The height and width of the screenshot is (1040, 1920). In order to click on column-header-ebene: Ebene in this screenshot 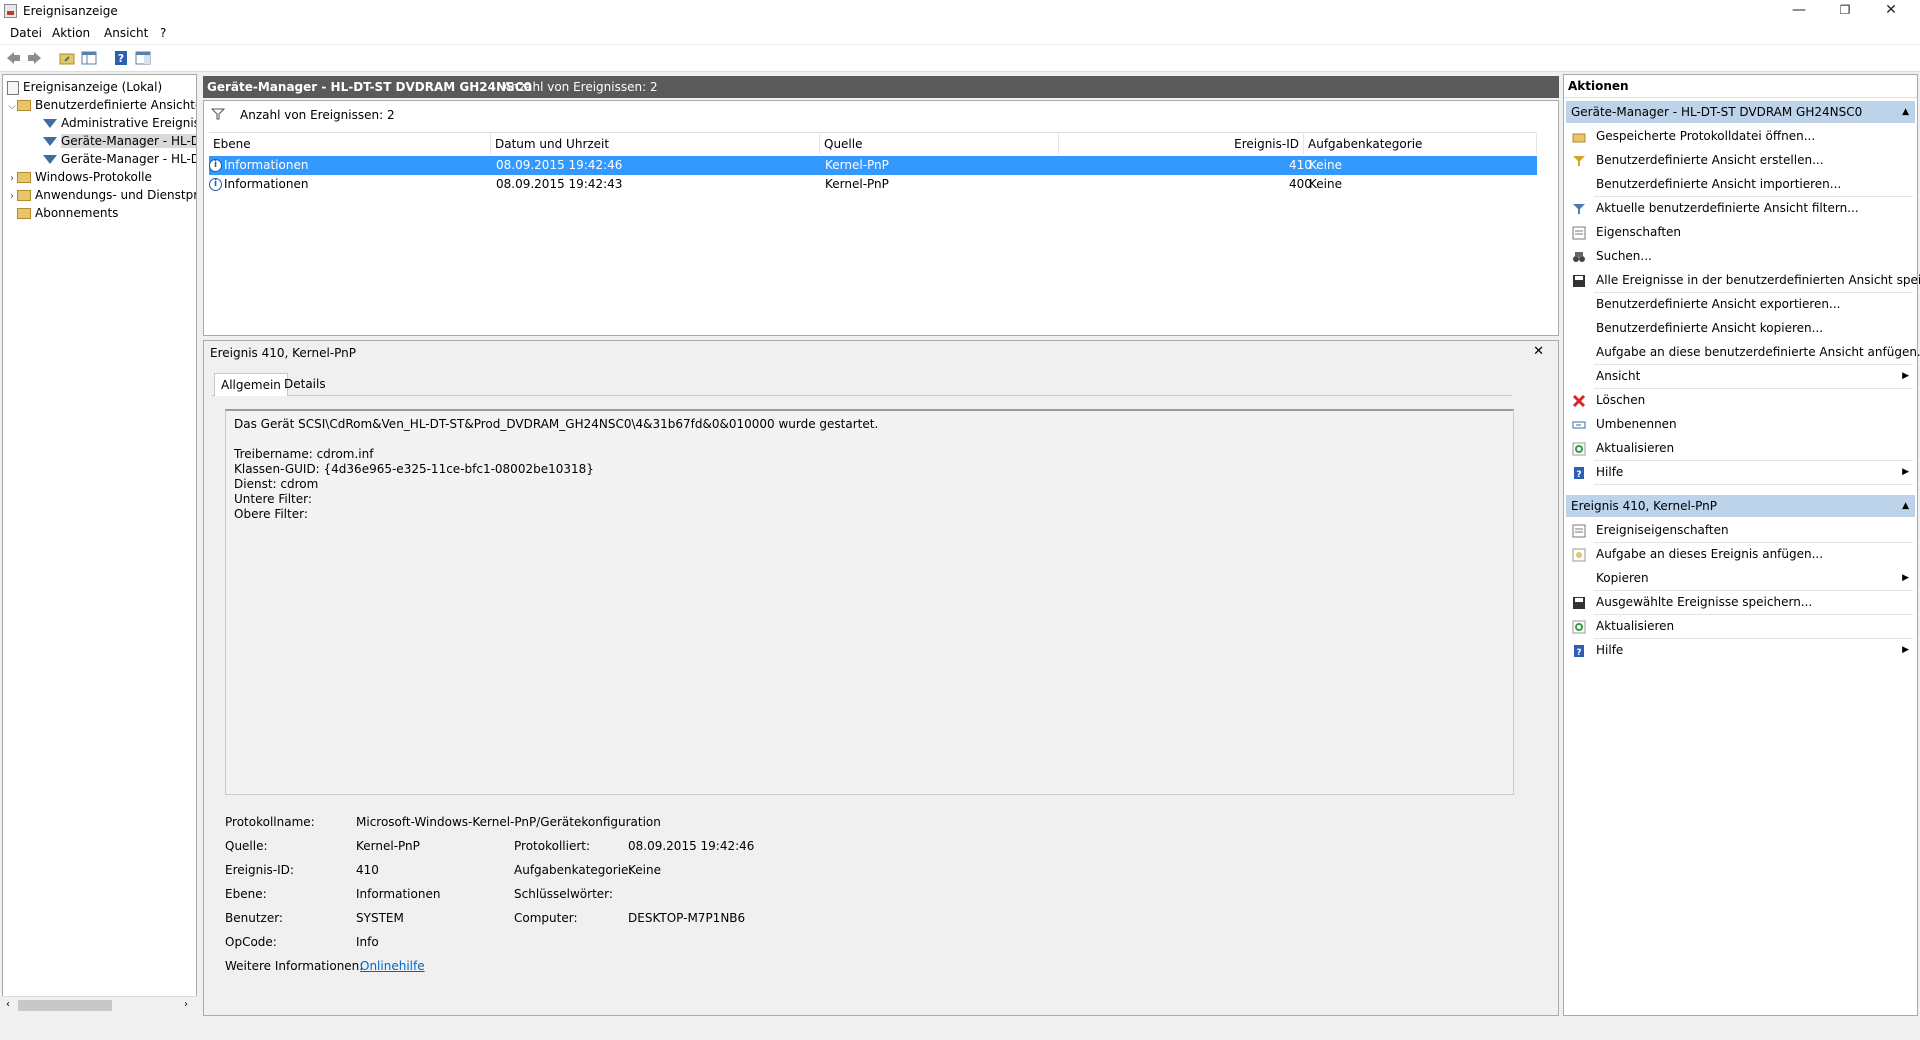, I will do `click(350, 144)`.